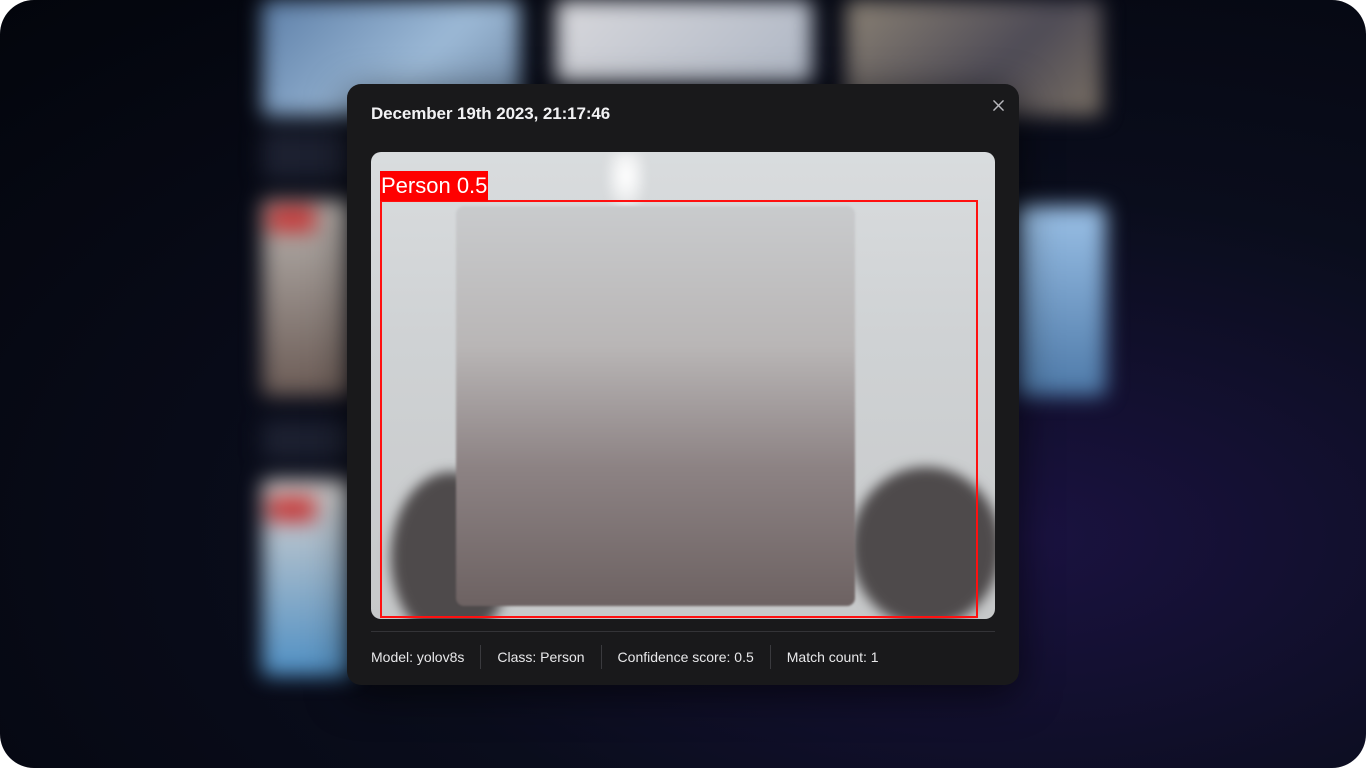  I want to click on close-button, so click(998, 105).